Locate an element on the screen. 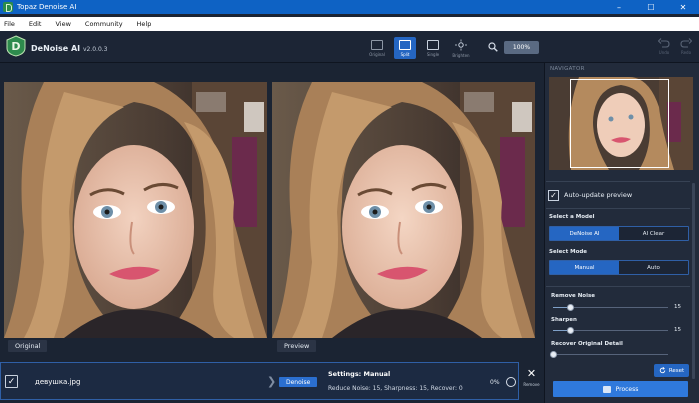 The width and height of the screenshot is (699, 403). view-original-label: Original is located at coordinates (377, 54).